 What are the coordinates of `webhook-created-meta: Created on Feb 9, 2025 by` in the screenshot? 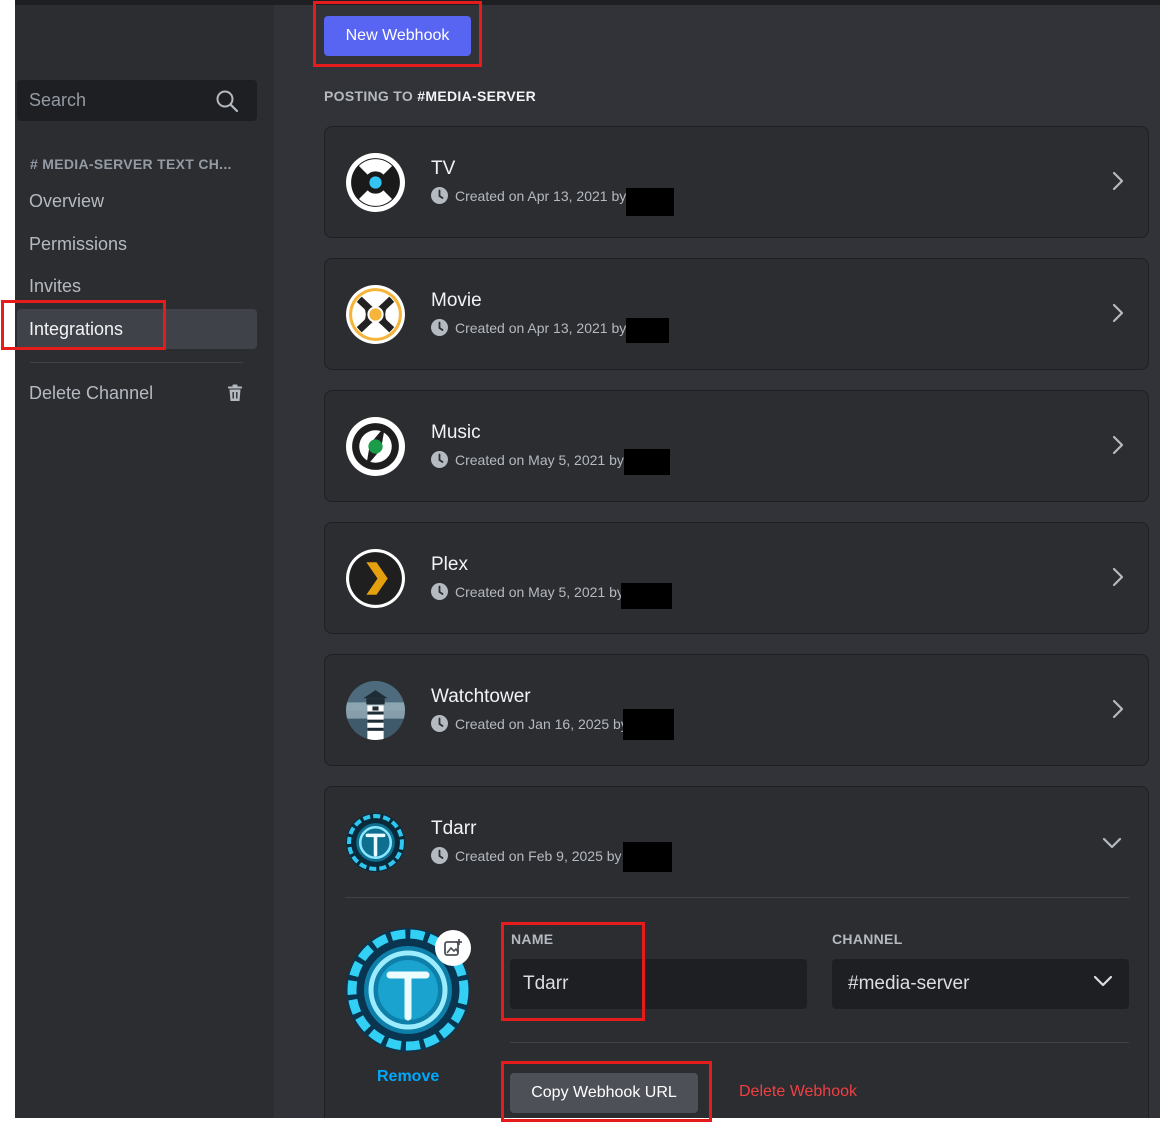 It's located at (526, 855).